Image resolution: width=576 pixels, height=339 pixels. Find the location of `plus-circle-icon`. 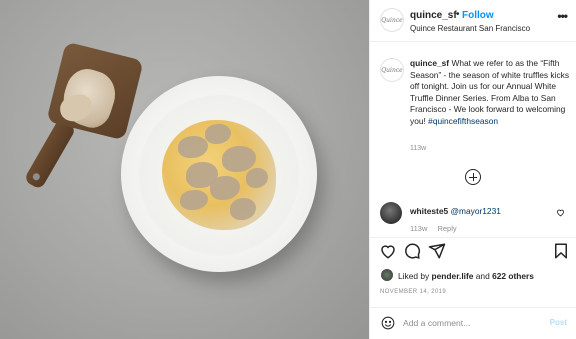

plus-circle-icon is located at coordinates (473, 177).